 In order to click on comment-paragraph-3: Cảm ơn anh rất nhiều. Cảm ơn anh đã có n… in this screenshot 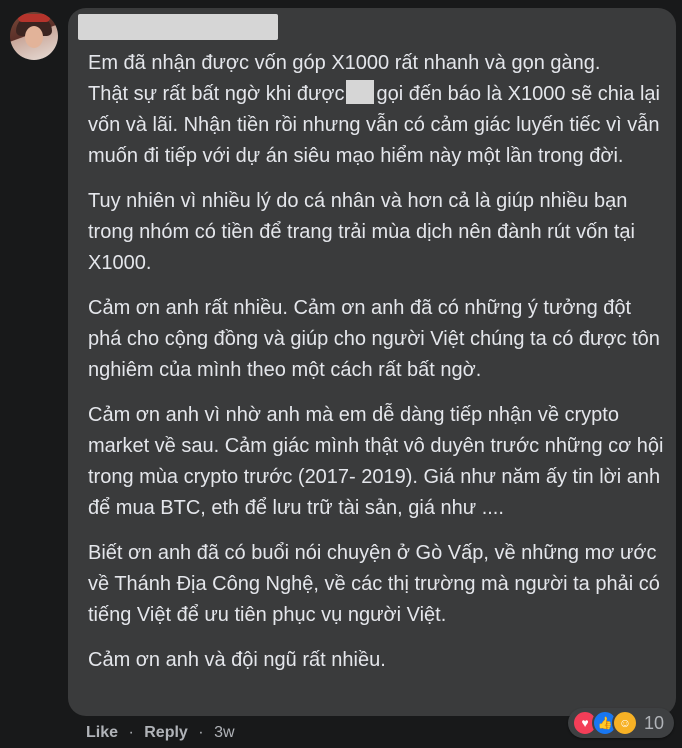, I will do `click(374, 339)`.